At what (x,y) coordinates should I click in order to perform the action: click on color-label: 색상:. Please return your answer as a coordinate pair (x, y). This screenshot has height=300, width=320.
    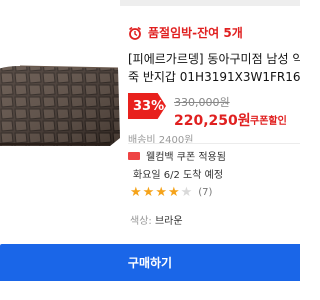
    Looking at the image, I should click on (141, 221).